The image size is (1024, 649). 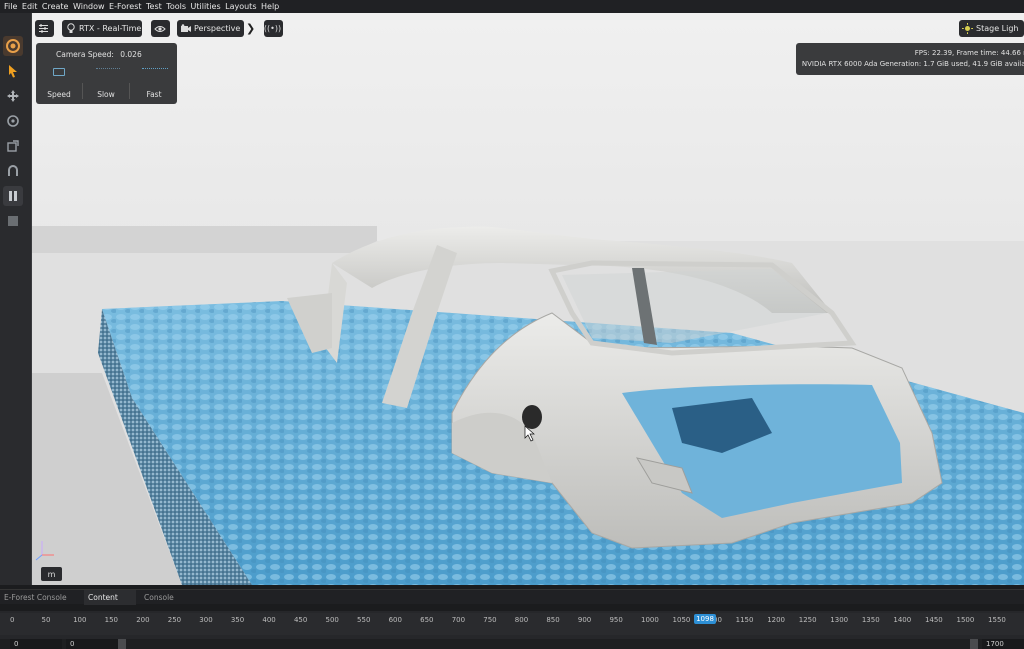 I want to click on camera-speed-label: Camera Speed:, so click(x=85, y=54).